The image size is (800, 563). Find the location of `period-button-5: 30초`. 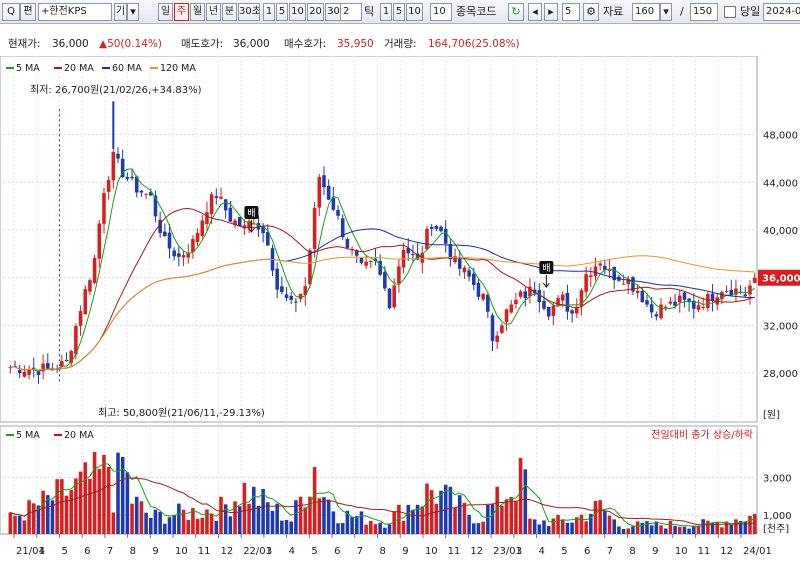

period-button-5: 30초 is located at coordinates (249, 12).